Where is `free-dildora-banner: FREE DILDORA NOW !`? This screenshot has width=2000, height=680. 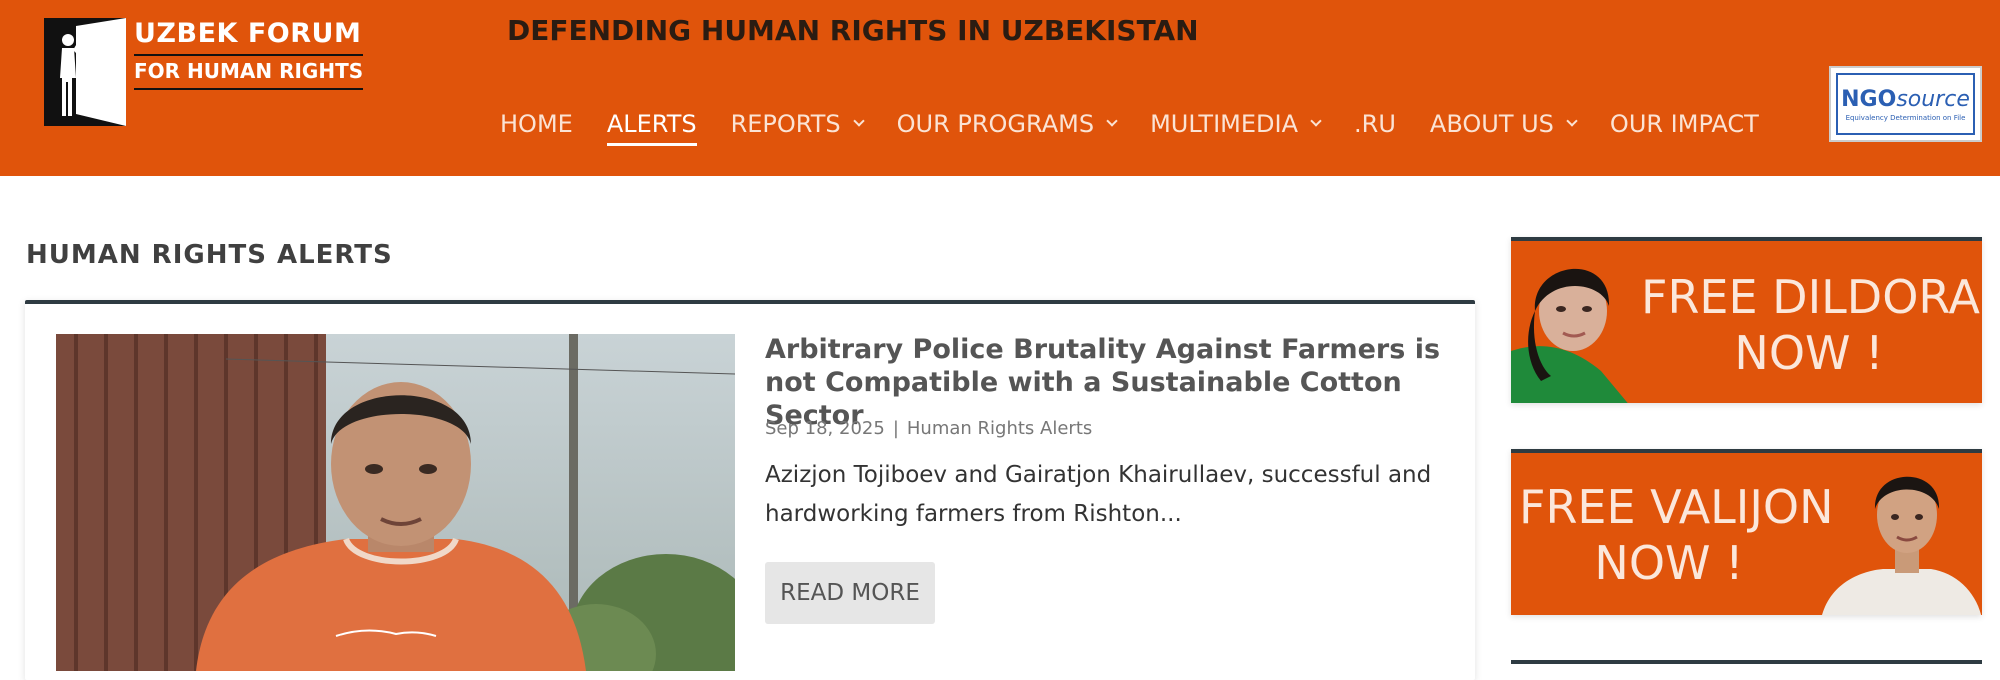
free-dildora-banner: FREE DILDORA NOW ! is located at coordinates (1746, 320).